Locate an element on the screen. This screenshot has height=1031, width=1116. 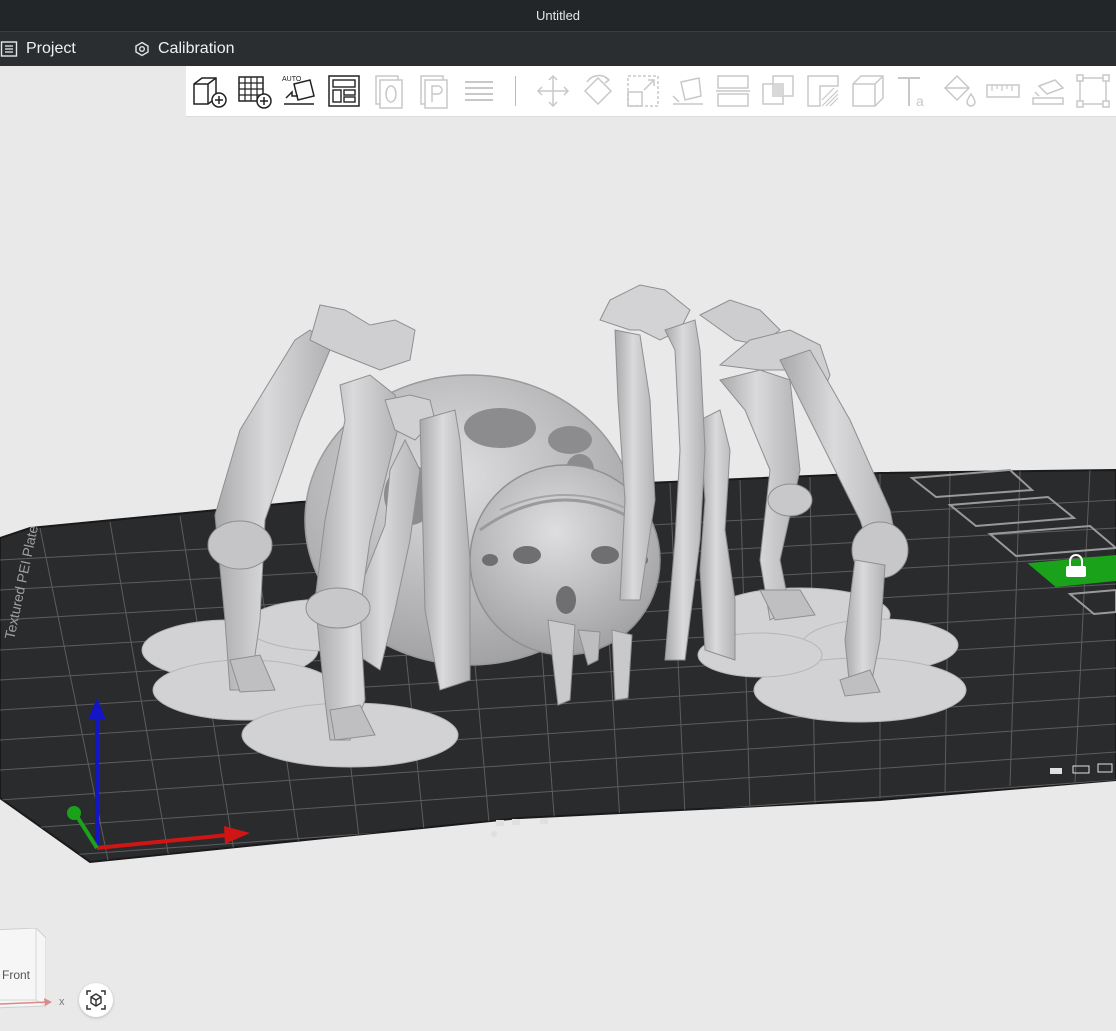
slice-plate-p-button is located at coordinates (434, 91).